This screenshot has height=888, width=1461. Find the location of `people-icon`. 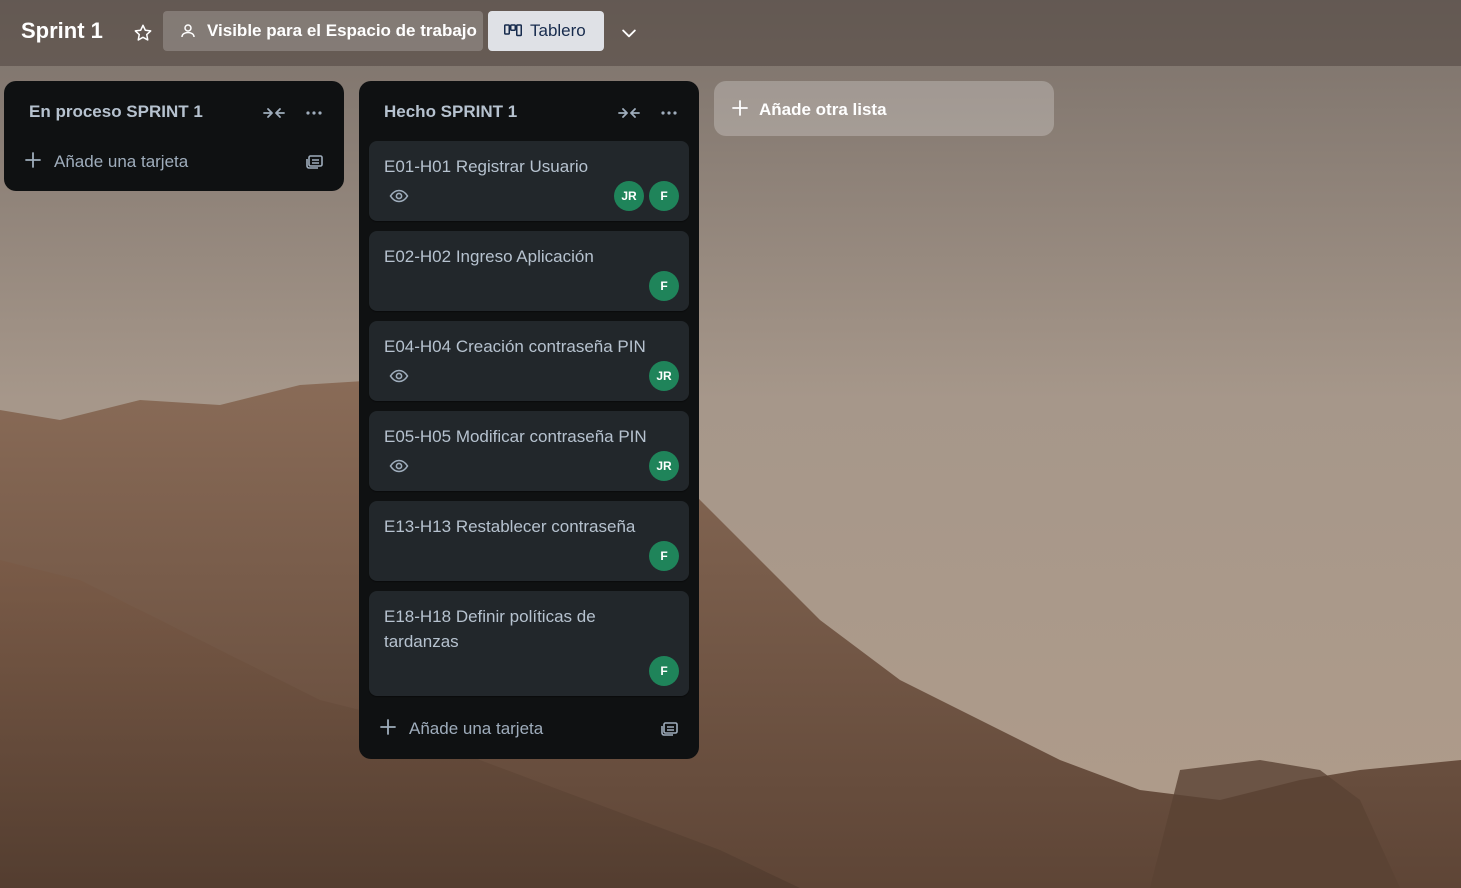

people-icon is located at coordinates (188, 31).